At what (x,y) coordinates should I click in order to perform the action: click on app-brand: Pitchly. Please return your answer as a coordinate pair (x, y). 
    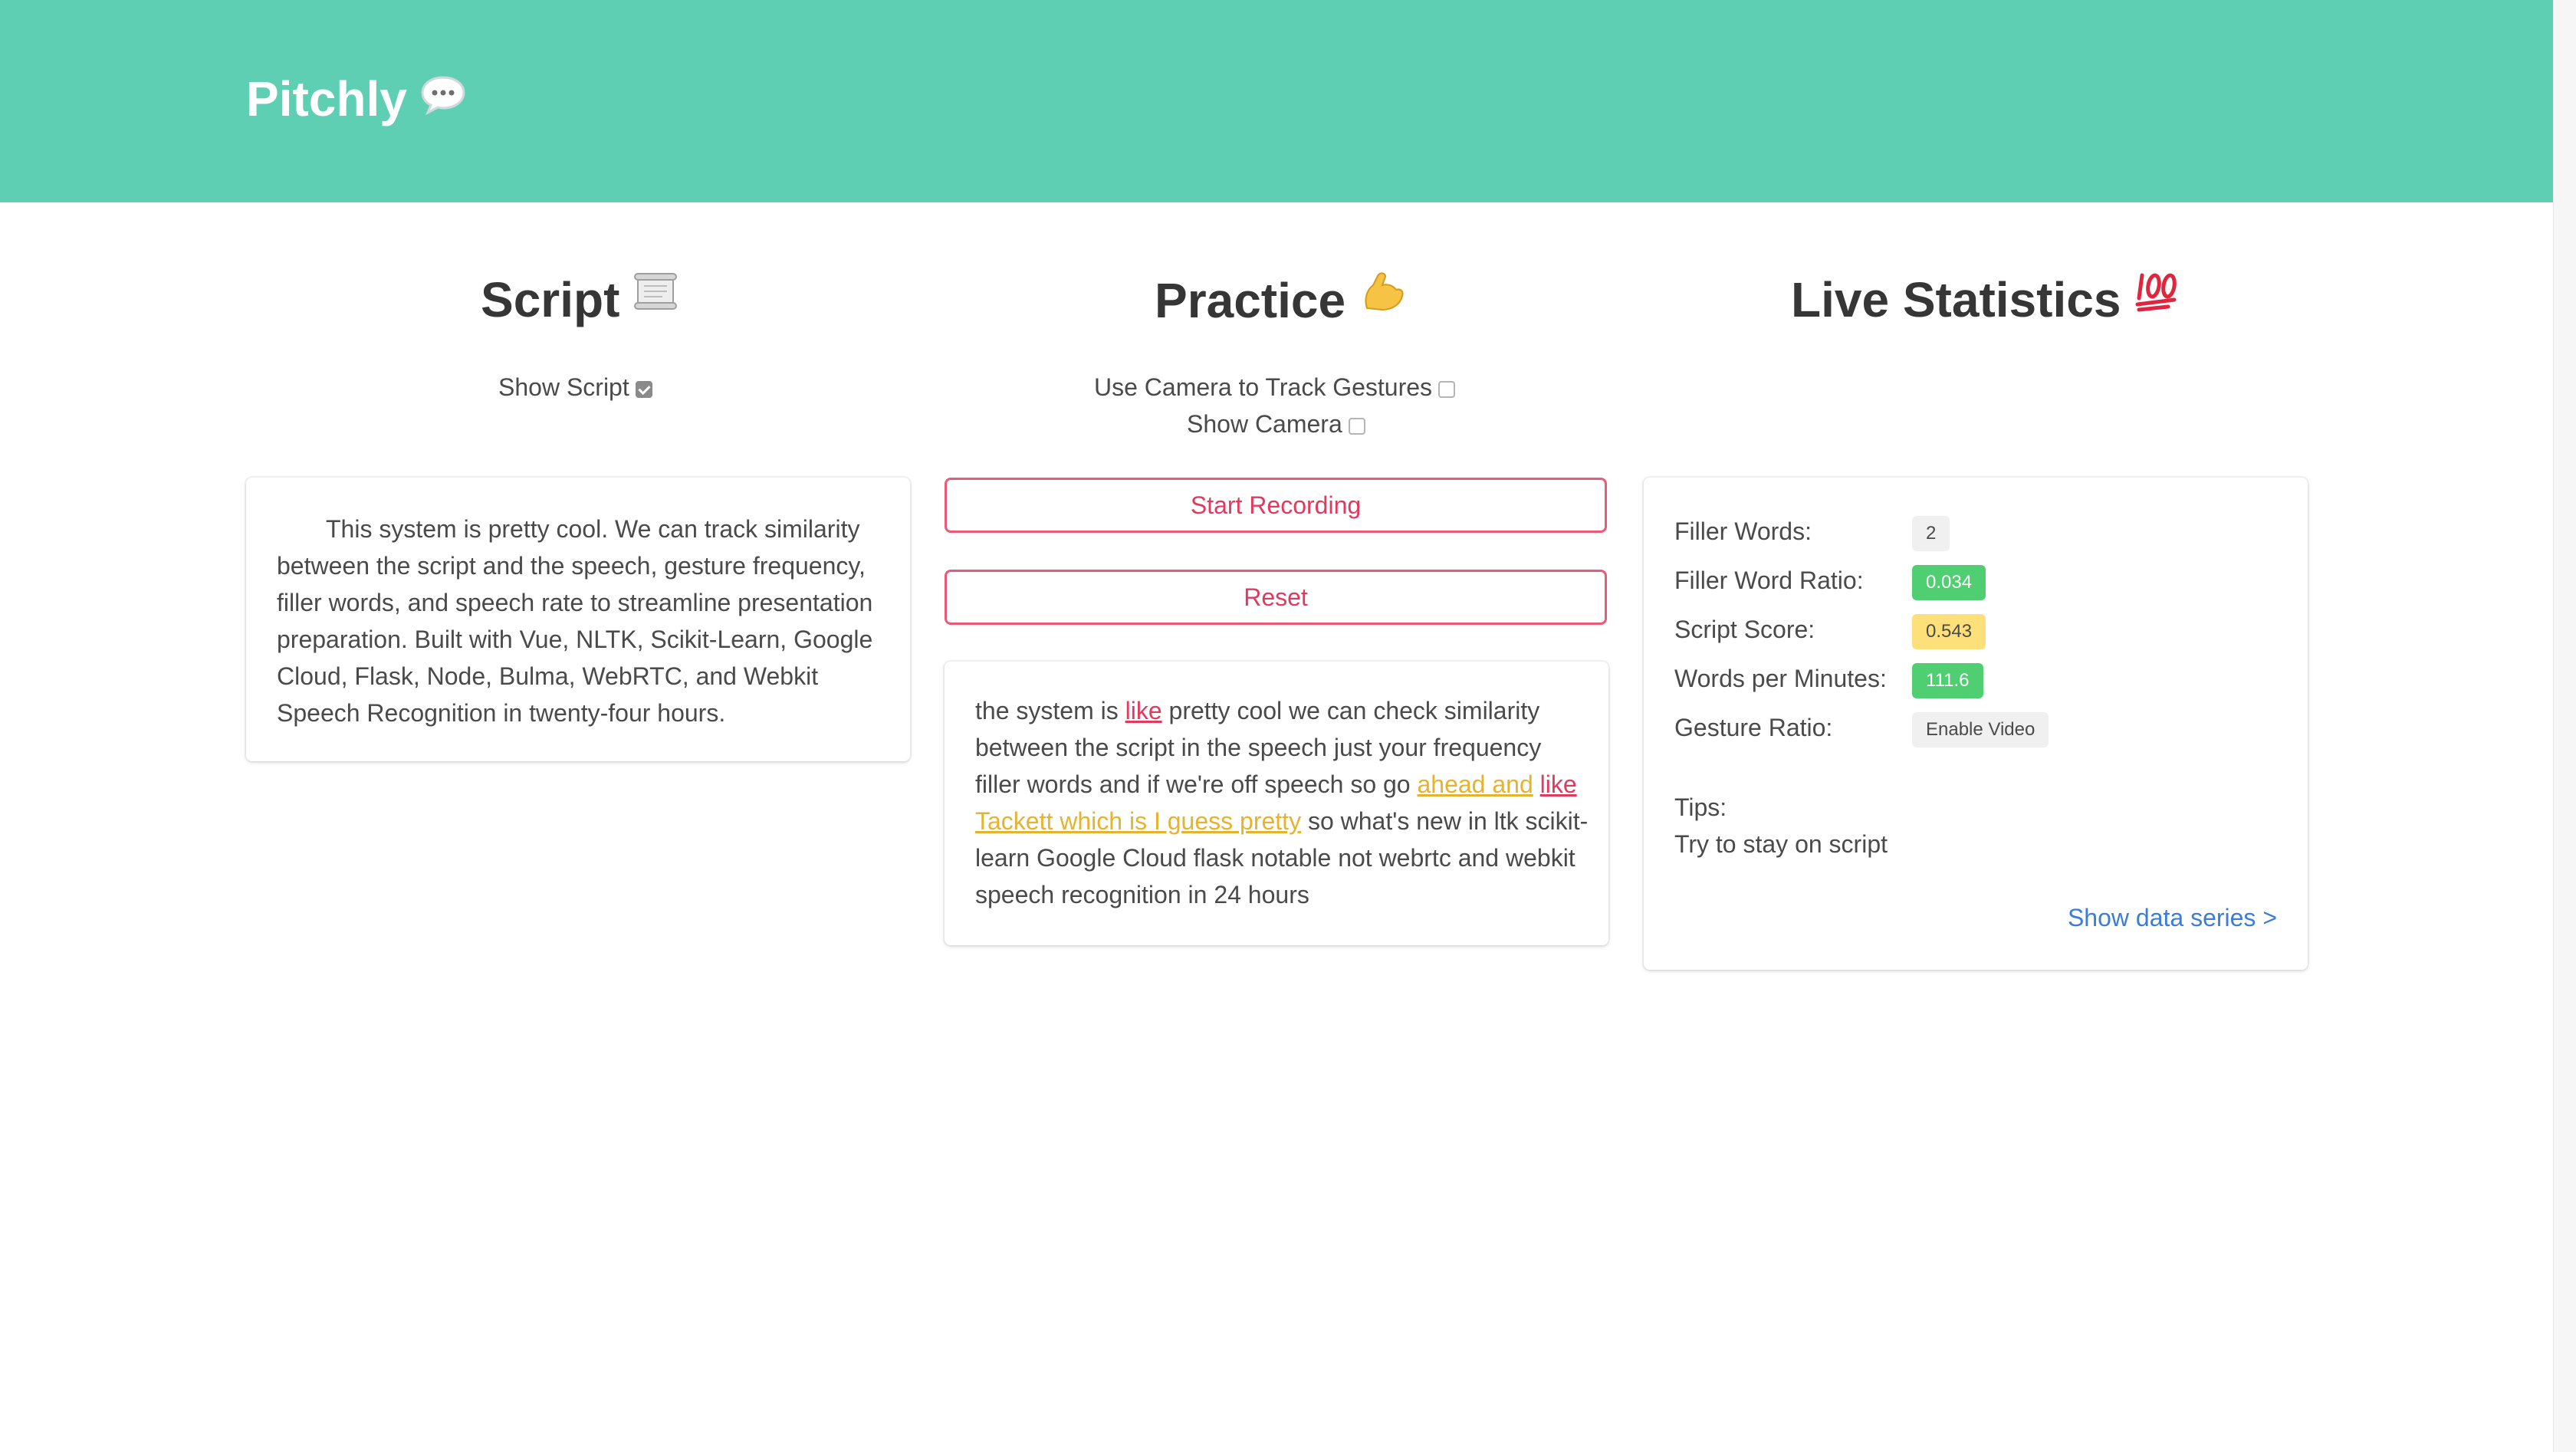
    Looking at the image, I should click on (356, 99).